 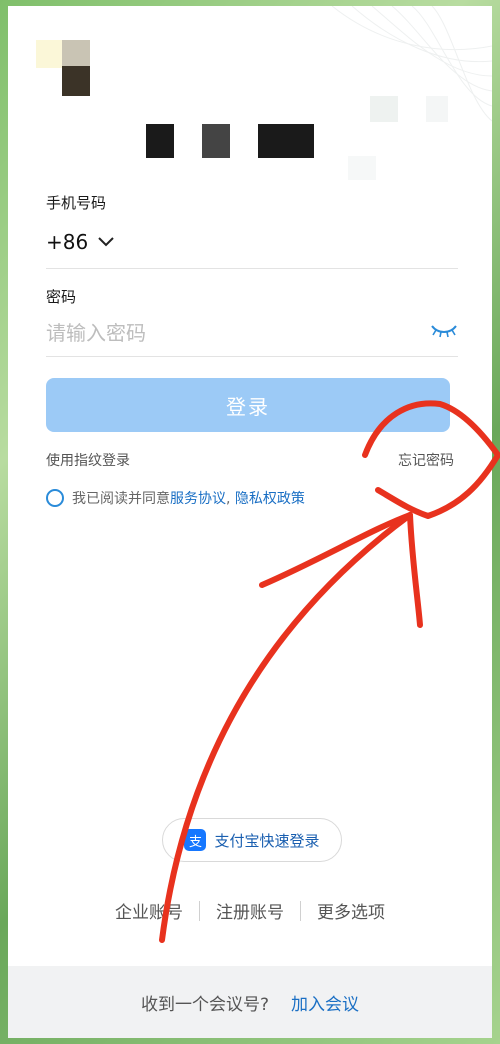 I want to click on alipay-login-label: 支付宝快速登录, so click(x=267, y=840).